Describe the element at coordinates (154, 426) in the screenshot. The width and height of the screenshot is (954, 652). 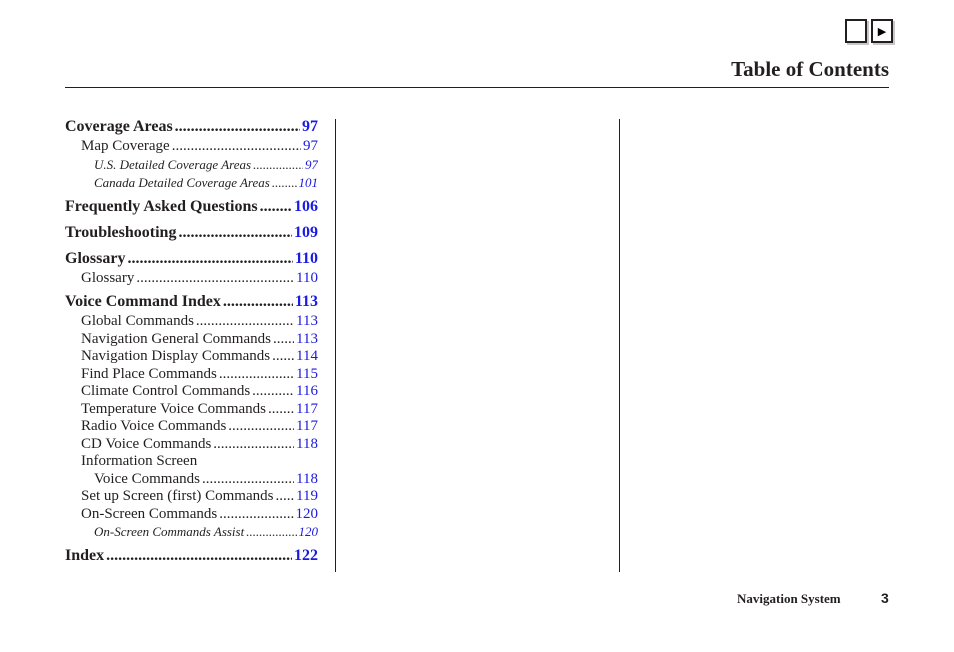
I see `toc-entry-label: Radio Voice Commands` at that location.